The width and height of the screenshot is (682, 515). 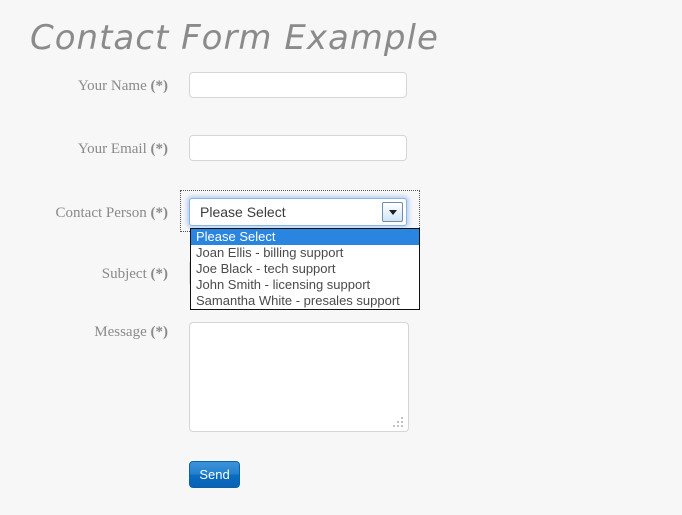 What do you see at coordinates (159, 149) in the screenshot?
I see `required-marker-your-email: (*)` at bounding box center [159, 149].